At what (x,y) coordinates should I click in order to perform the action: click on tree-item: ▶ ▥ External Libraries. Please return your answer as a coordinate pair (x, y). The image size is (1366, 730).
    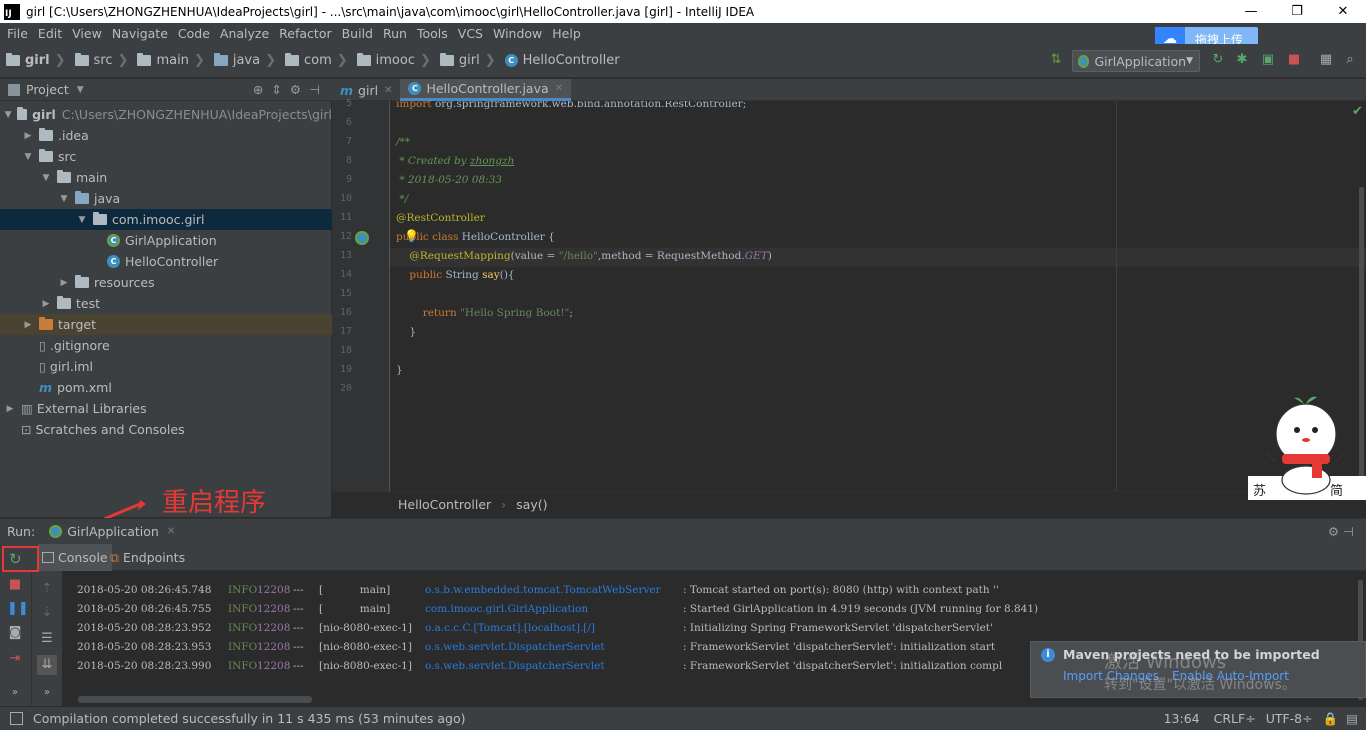
    Looking at the image, I should click on (166, 408).